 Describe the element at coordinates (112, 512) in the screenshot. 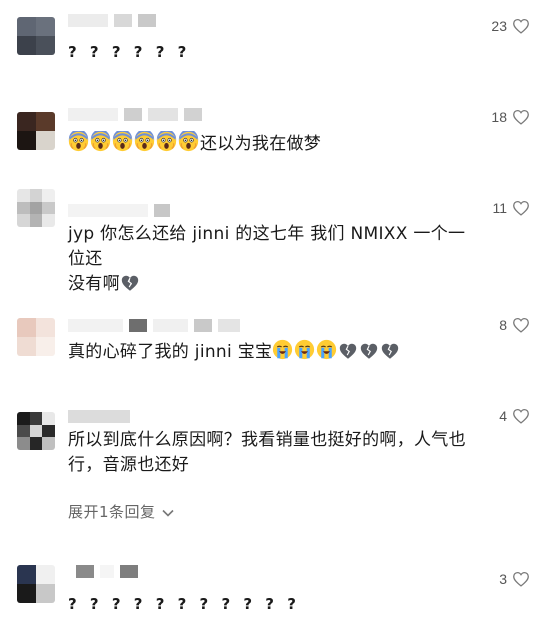

I see `expand-replies-label: 展开1条回复` at that location.